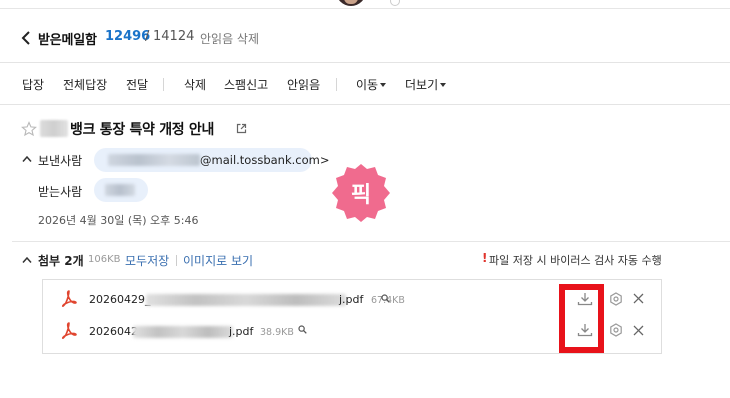 Image resolution: width=730 pixels, height=398 pixels. What do you see at coordinates (67, 40) in the screenshot?
I see `folder-title: 받은메일함` at bounding box center [67, 40].